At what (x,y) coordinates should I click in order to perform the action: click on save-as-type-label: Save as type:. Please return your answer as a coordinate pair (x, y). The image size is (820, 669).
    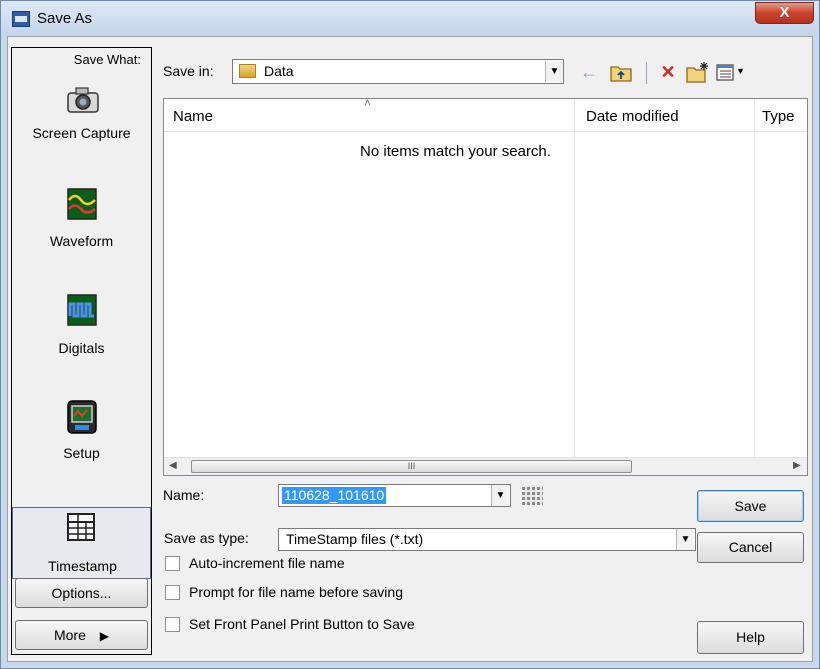
    Looking at the image, I should click on (206, 538).